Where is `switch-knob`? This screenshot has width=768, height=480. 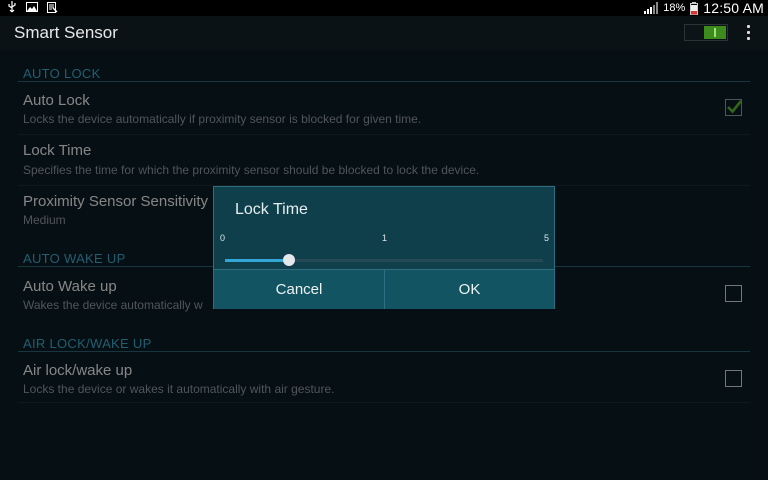 switch-knob is located at coordinates (715, 32).